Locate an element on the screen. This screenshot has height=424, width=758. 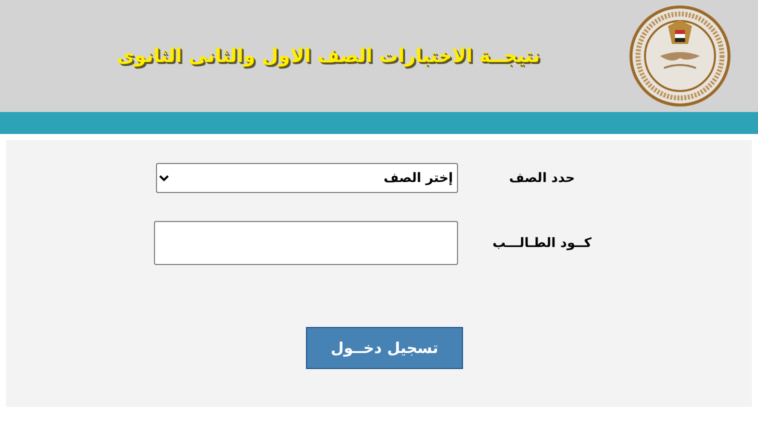
student-code-field is located at coordinates (306, 243).